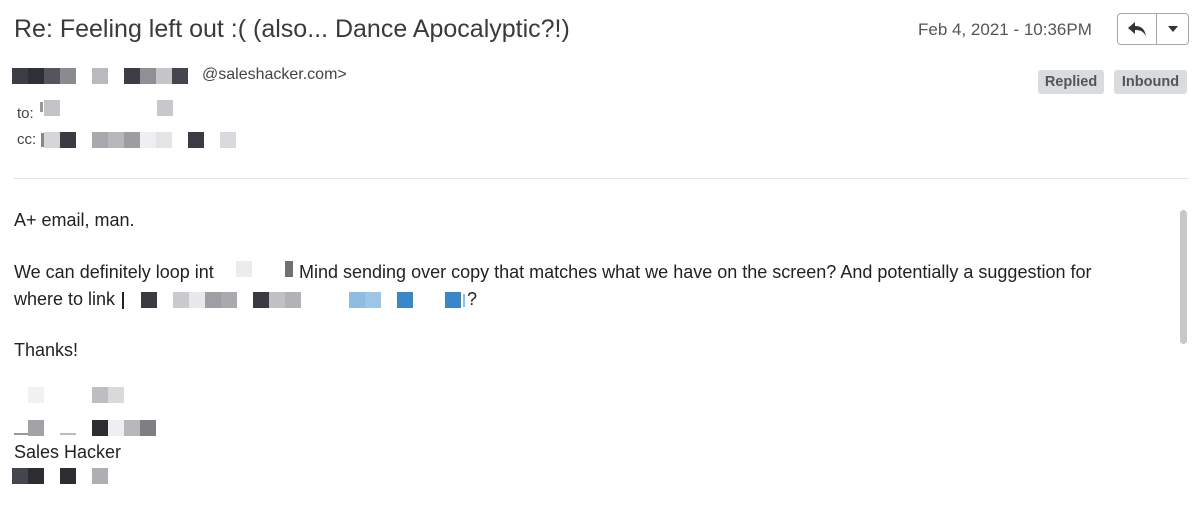 The height and width of the screenshot is (519, 1200). I want to click on reply-arrow-icon, so click(1137, 29).